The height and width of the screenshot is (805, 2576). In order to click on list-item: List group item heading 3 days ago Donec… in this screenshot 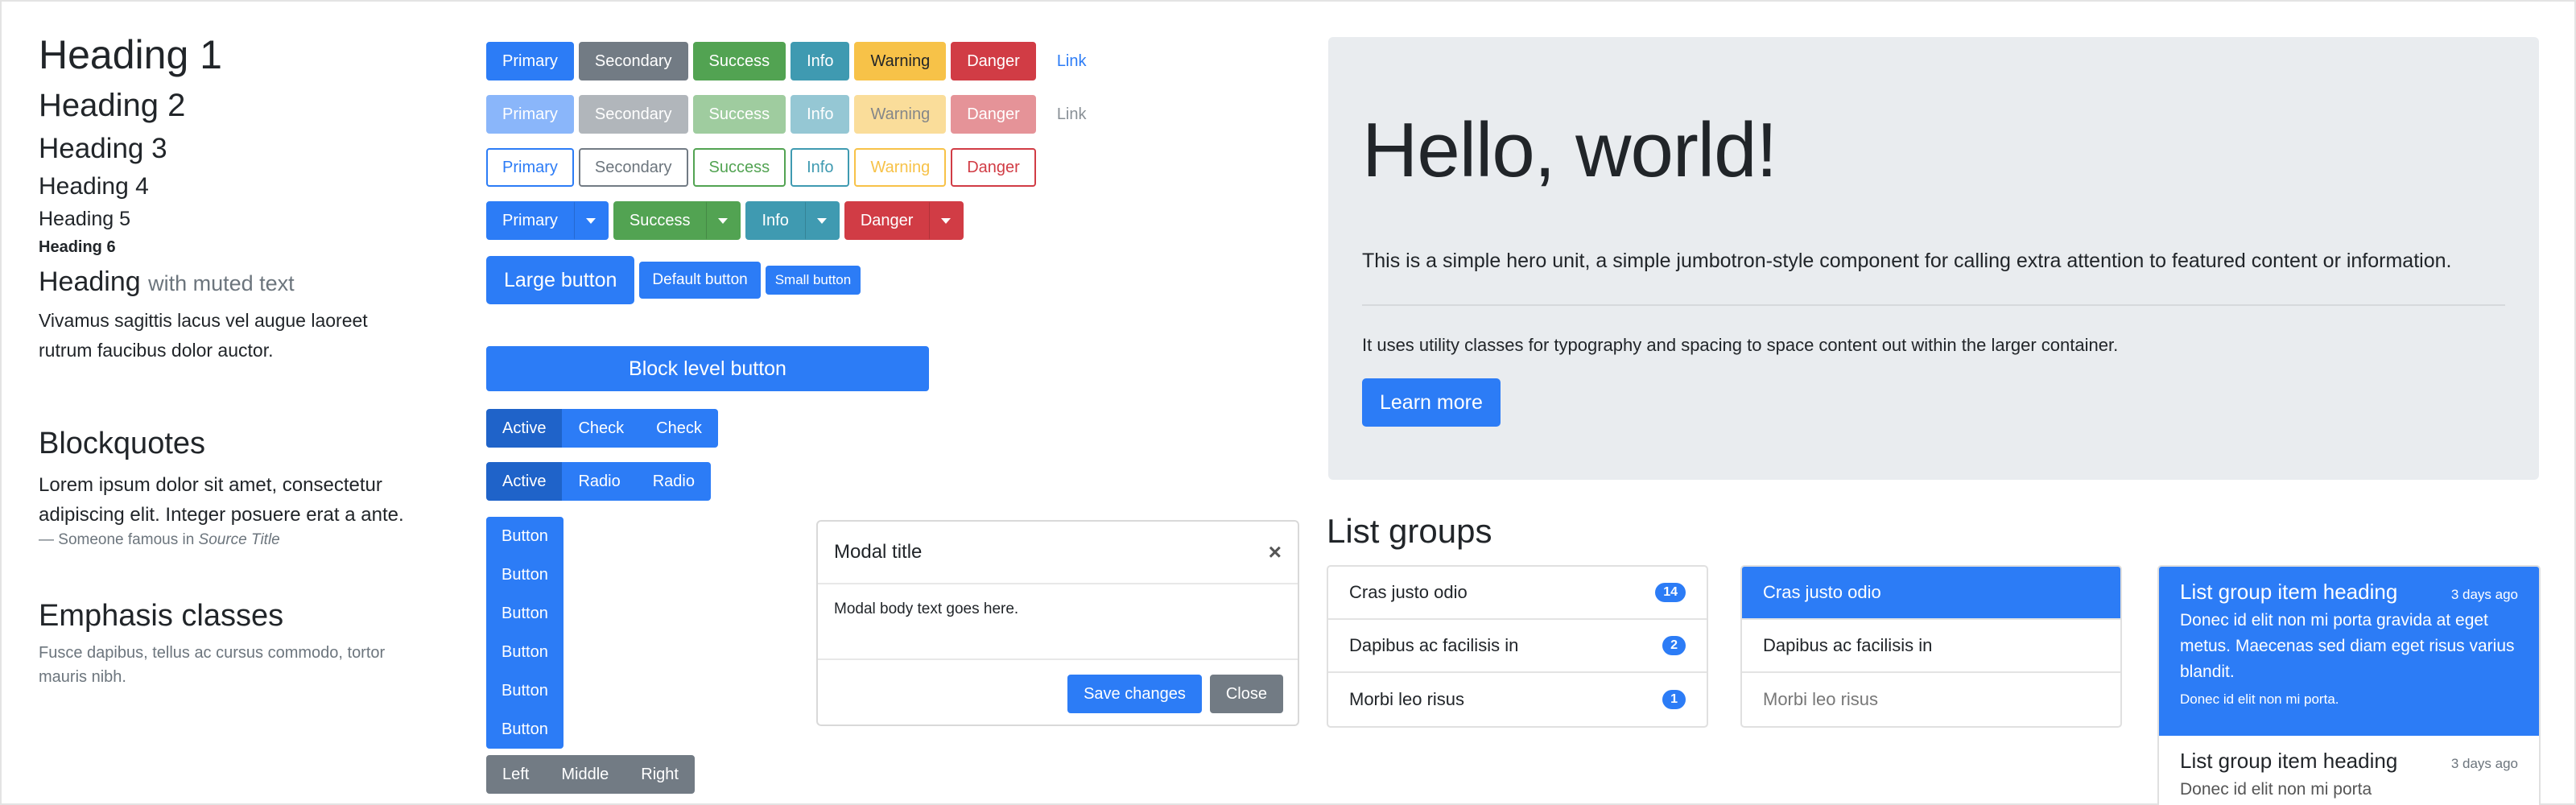, I will do `click(2349, 770)`.